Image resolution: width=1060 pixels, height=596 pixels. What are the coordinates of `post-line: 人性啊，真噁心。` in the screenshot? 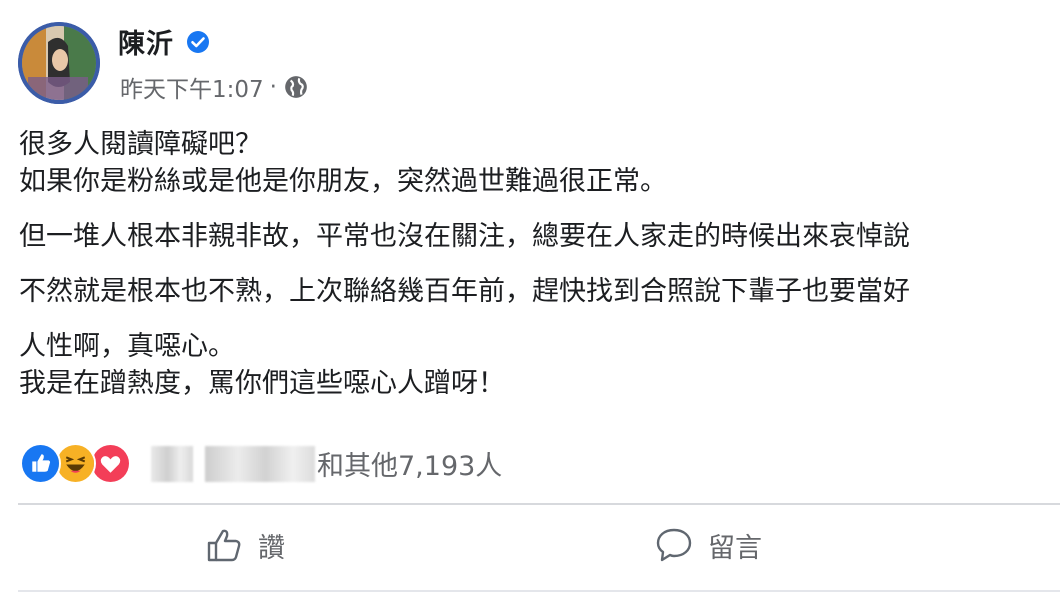 It's located at (127, 346).